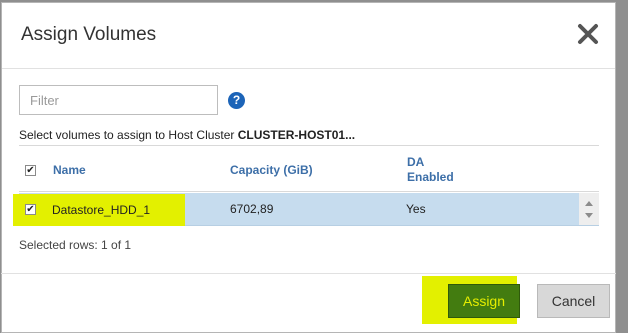  I want to click on instruction-prefix: Select volumes to assign to Host Cluster, so click(128, 135).